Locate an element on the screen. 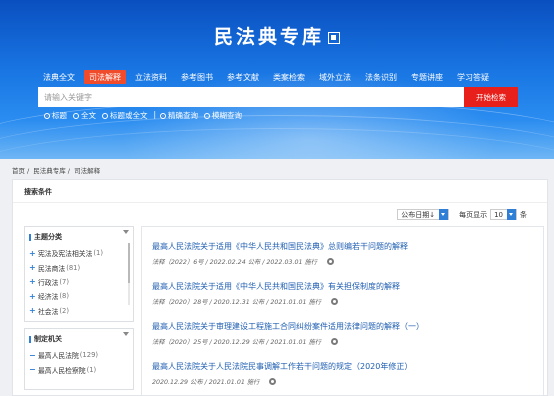 Image resolution: width=554 pixels, height=396 pixels. breadcrumb: 首页 / 民法典专库 / 司法解释 is located at coordinates (57, 170).